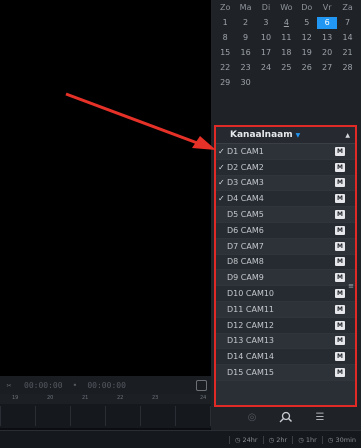 The image size is (361, 448). I want to click on channel-row: D12 CAM12 M, so click(285, 325).